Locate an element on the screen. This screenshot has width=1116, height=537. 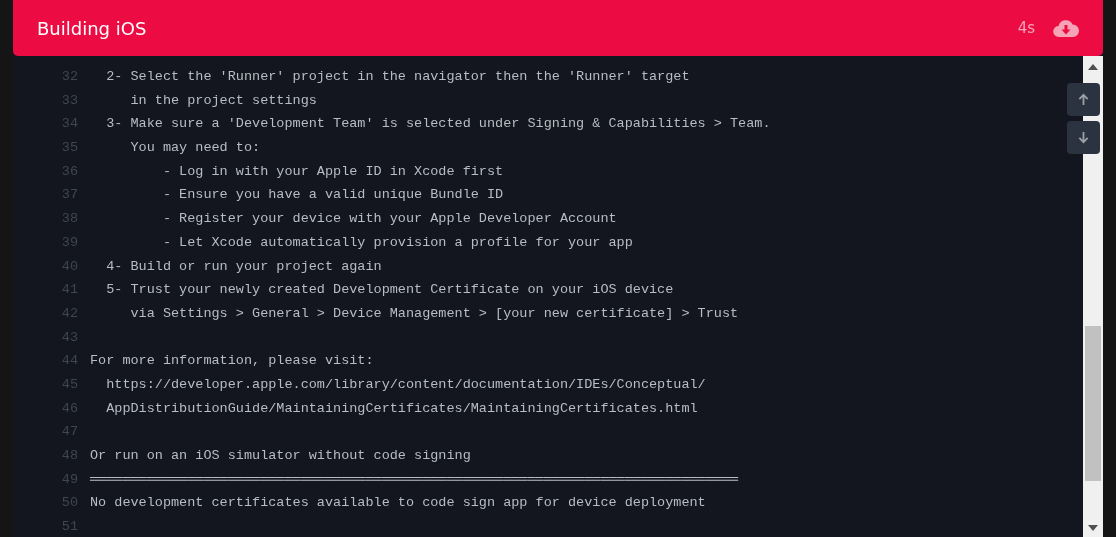
scroll-up-button is located at coordinates (1083, 99).